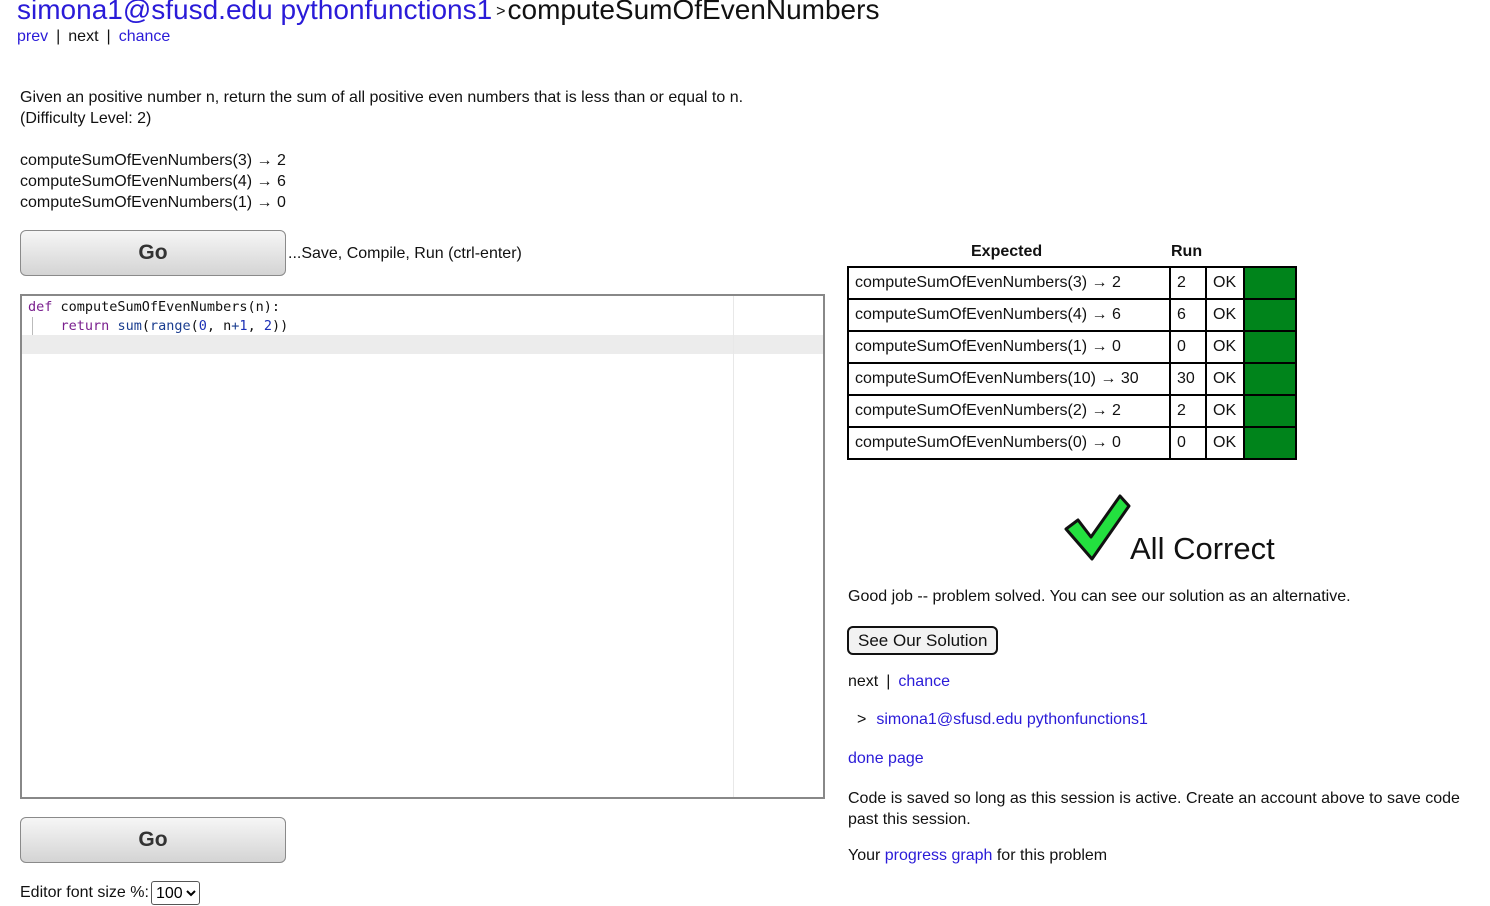 The height and width of the screenshot is (906, 1490). What do you see at coordinates (86, 118) in the screenshot?
I see `difficulty-level: (Difficulty Level: 2)` at bounding box center [86, 118].